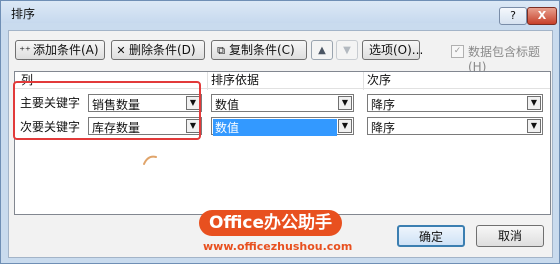 This screenshot has width=560, height=264. Describe the element at coordinates (455, 126) in the screenshot. I see `secondary-order-select: 降序 ▼` at that location.